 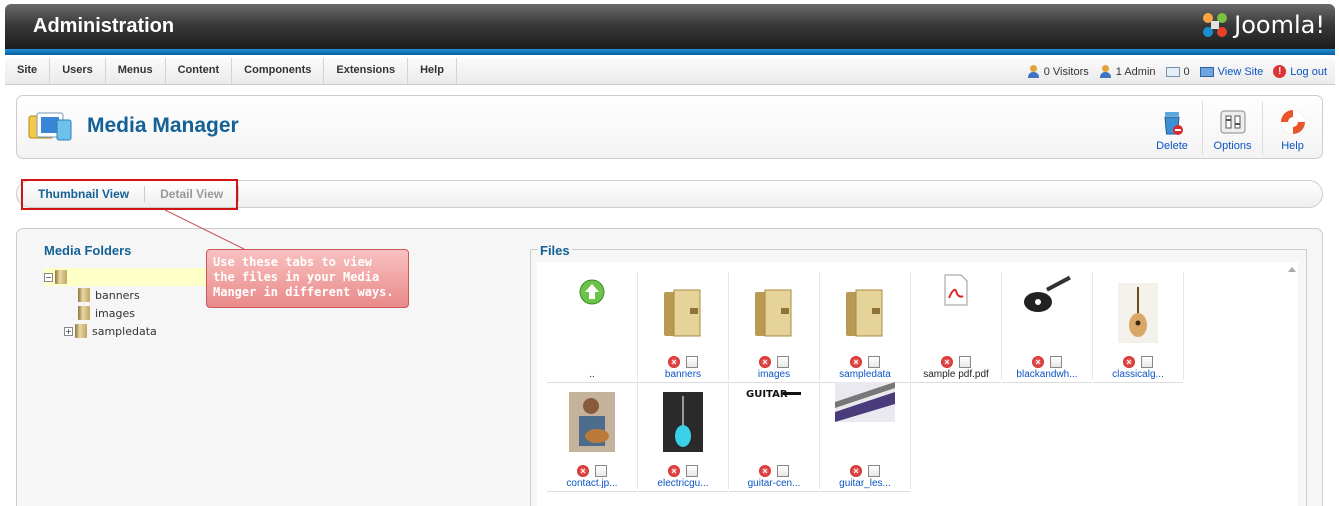 I want to click on files-scrollbar, so click(x=1291, y=384).